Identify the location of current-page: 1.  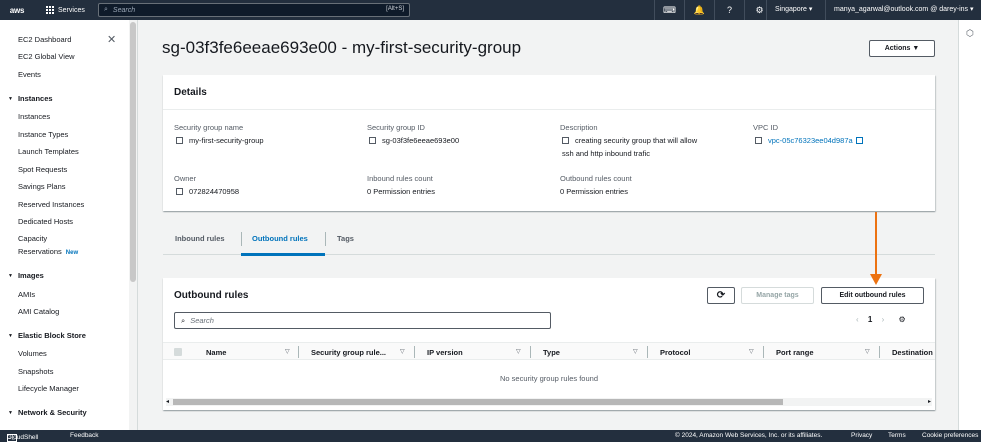
(870, 319).